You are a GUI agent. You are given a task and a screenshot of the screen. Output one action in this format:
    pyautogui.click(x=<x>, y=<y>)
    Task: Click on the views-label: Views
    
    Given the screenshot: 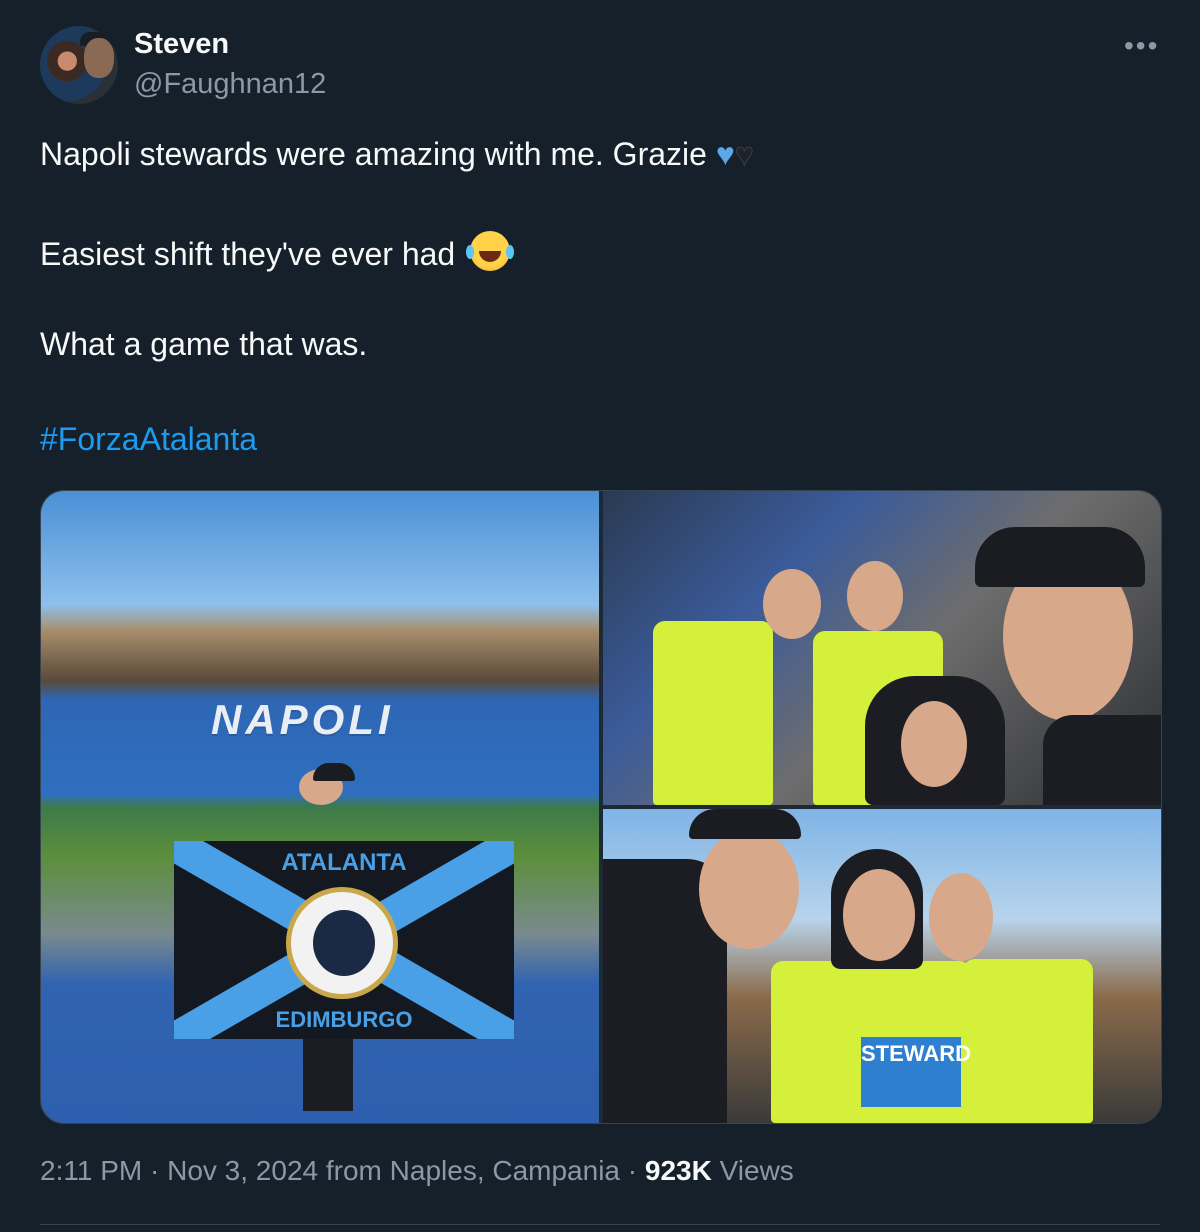 What is the action you would take?
    pyautogui.click(x=756, y=1170)
    